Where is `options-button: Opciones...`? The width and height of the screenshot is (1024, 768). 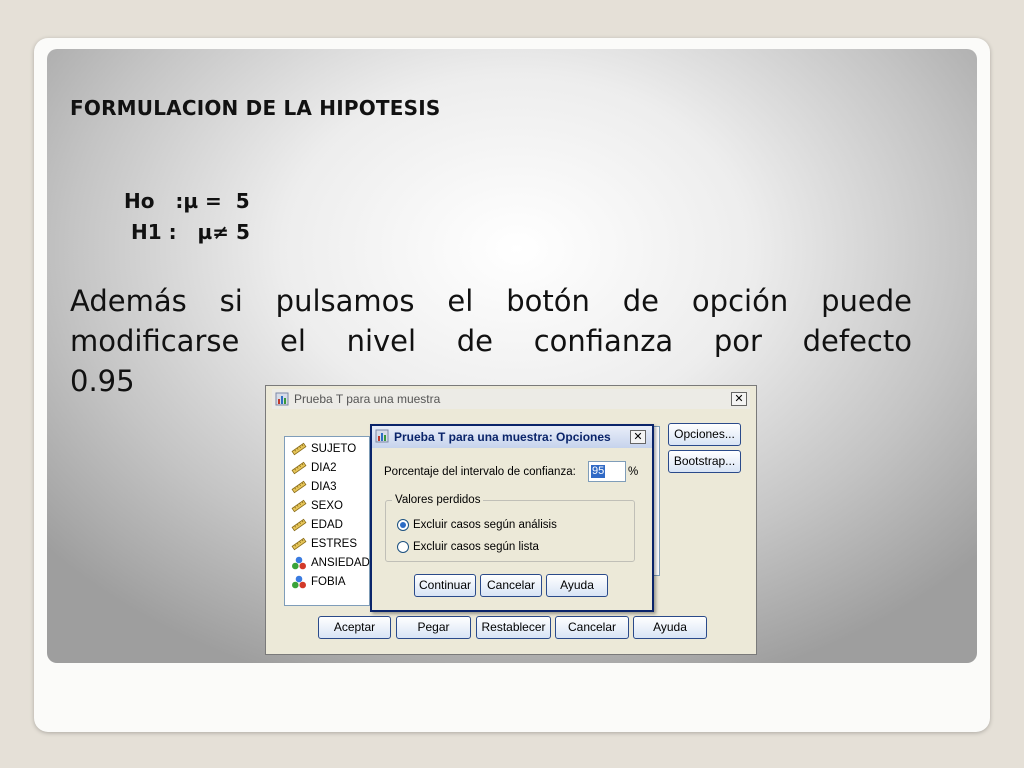
options-button: Opciones... is located at coordinates (704, 434).